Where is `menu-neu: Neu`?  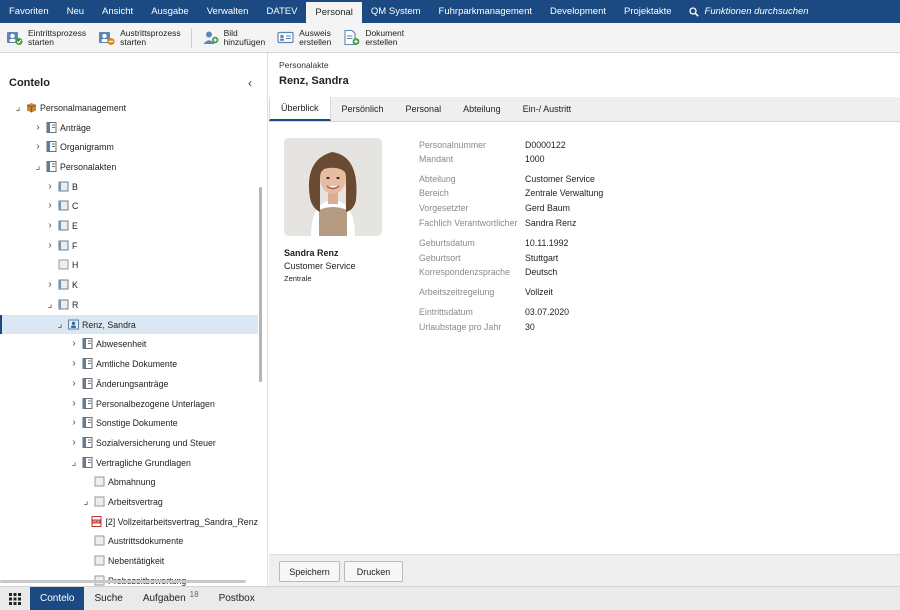 menu-neu: Neu is located at coordinates (75, 11).